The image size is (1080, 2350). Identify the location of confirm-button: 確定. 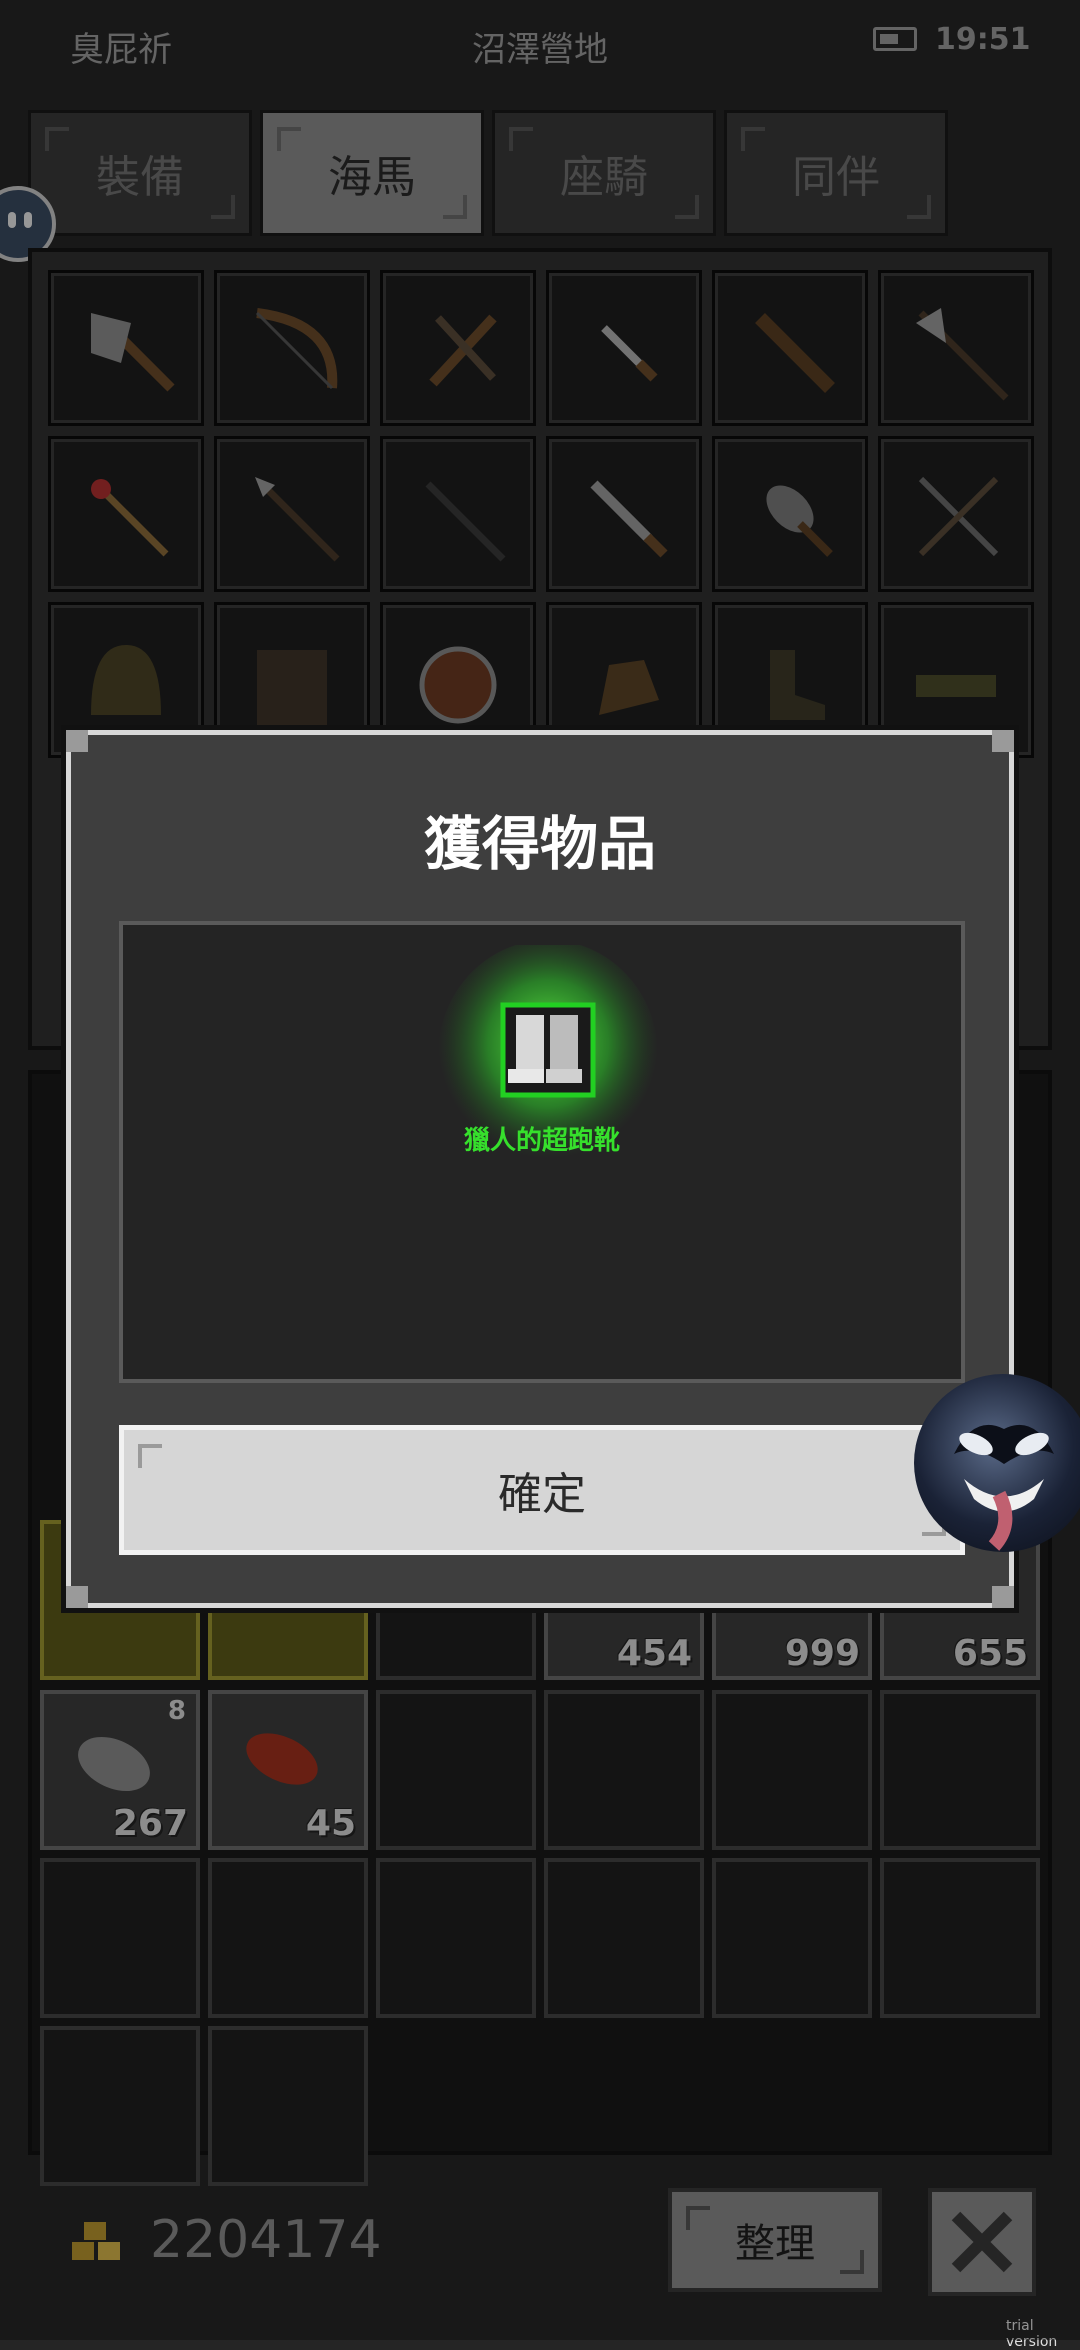
(542, 1490).